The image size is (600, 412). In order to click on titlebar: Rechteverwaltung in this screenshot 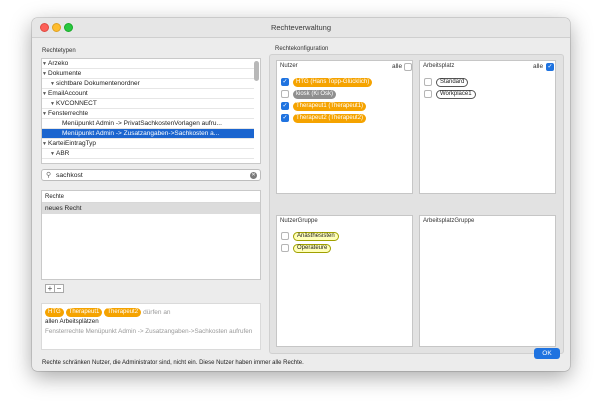, I will do `click(301, 28)`.